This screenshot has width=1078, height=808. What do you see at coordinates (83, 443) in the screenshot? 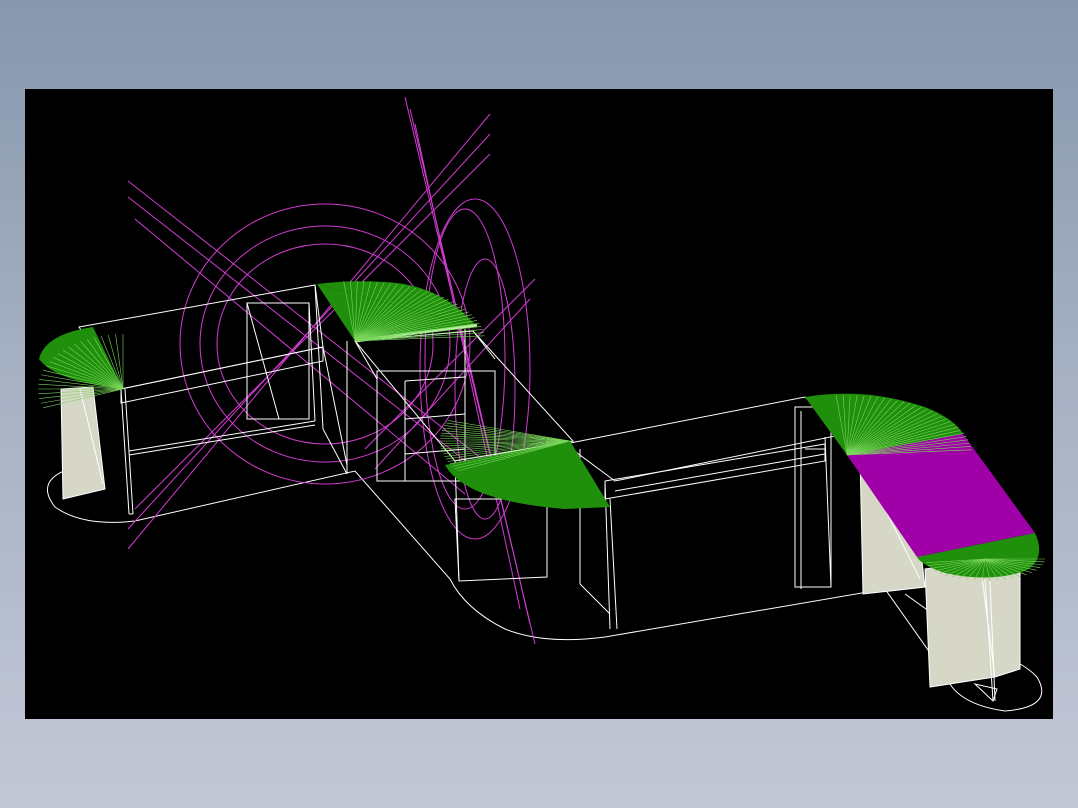
I see `left-end-panel` at bounding box center [83, 443].